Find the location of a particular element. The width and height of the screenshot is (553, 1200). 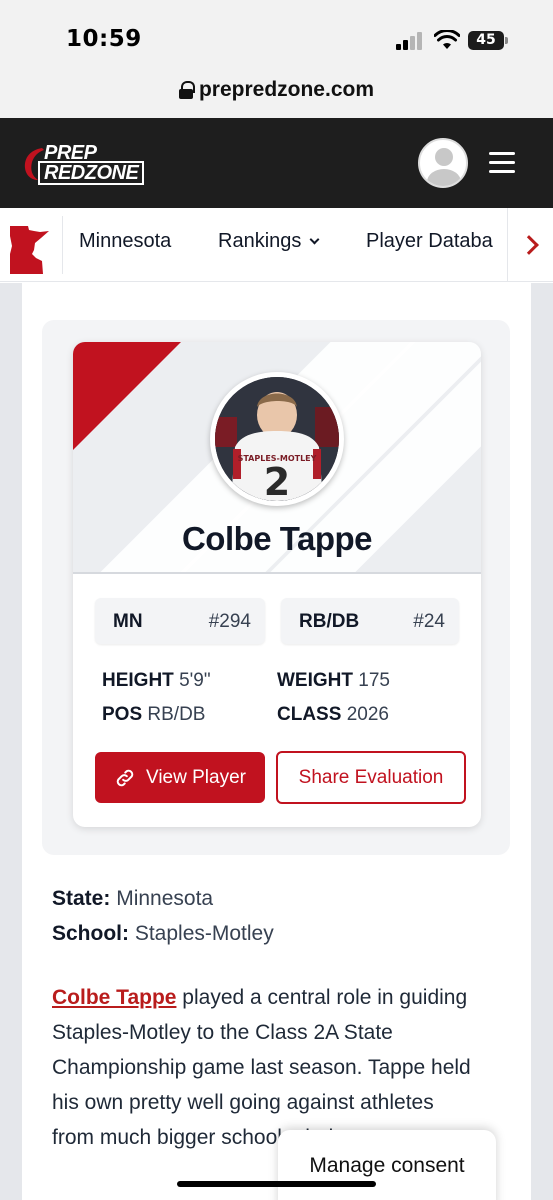

stat-weight-label: WEIGHT is located at coordinates (315, 680).